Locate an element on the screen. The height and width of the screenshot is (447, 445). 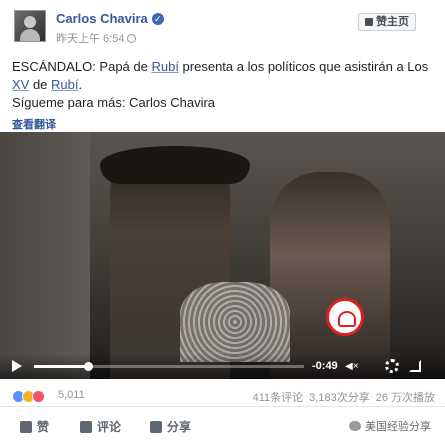
author-avatar is located at coordinates (30, 26).